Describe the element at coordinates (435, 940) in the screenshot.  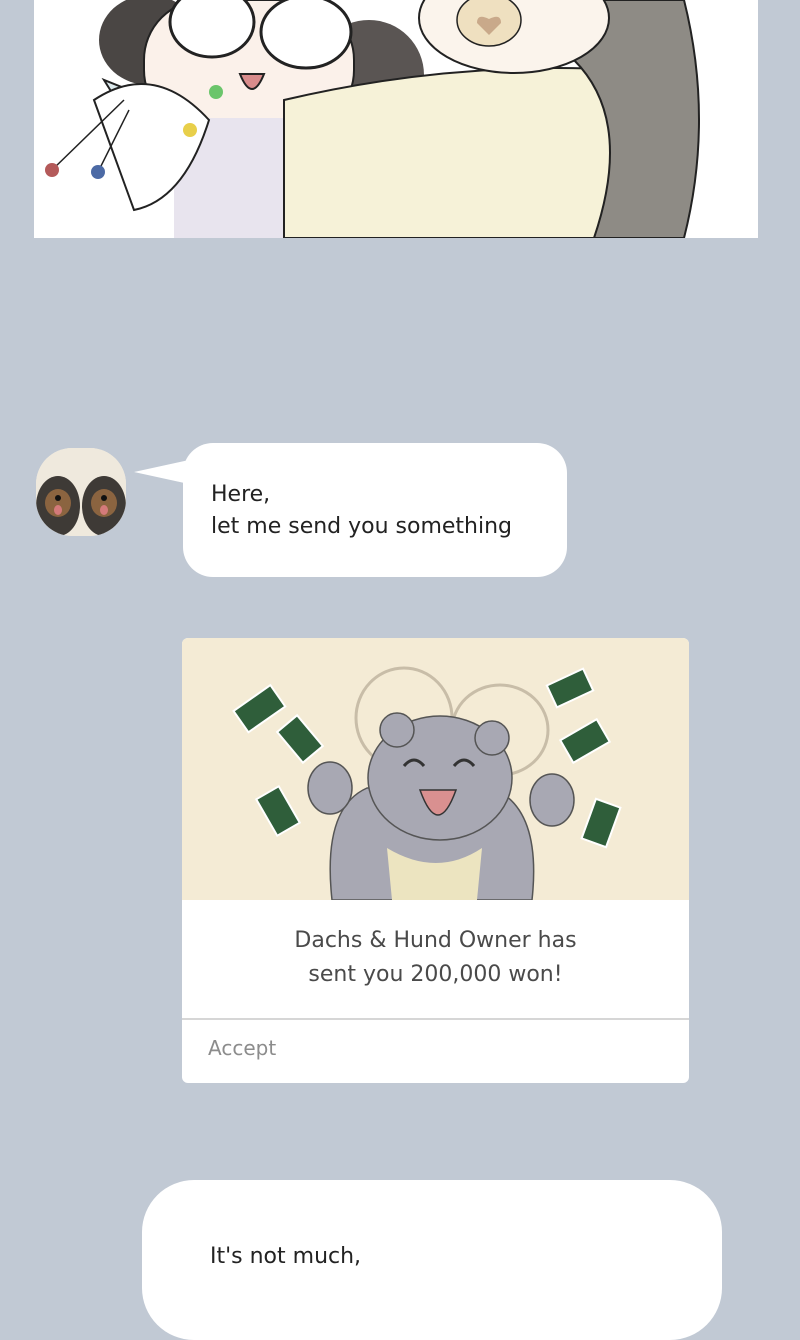
I see `transfer-message-line: Dachs & Hund Owner has` at that location.